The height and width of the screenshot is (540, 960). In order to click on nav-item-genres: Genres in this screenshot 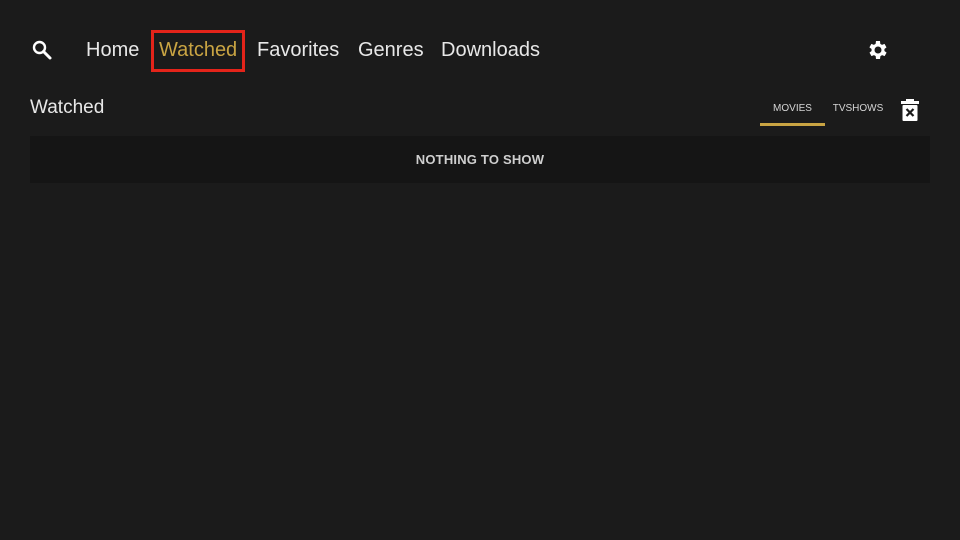, I will do `click(391, 50)`.